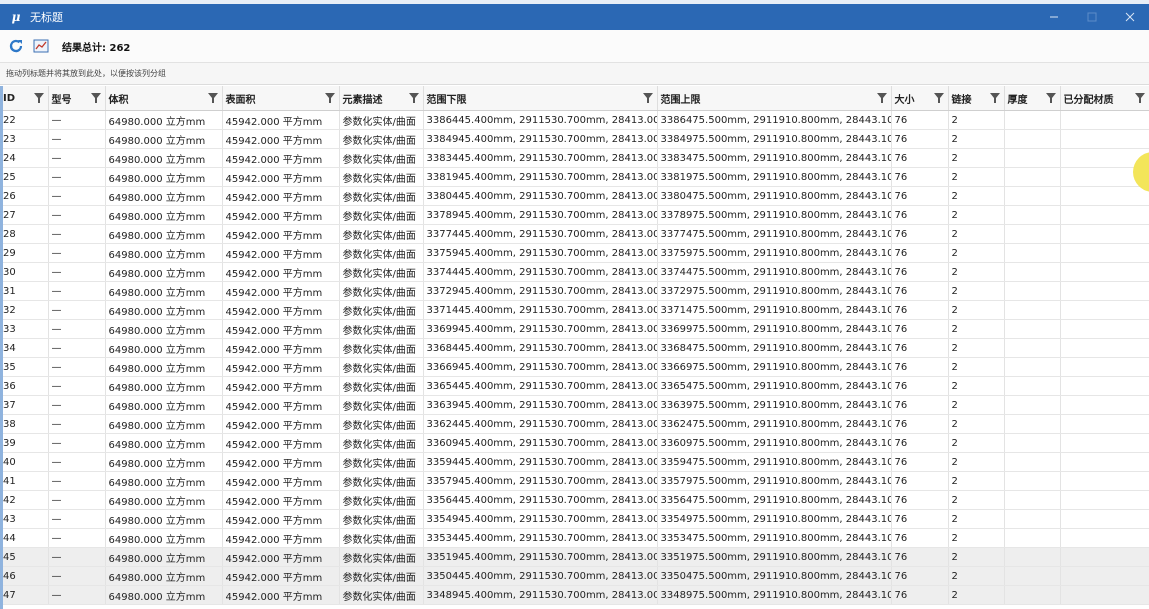 The width and height of the screenshot is (1149, 609). I want to click on cell-id: 36, so click(24, 386).